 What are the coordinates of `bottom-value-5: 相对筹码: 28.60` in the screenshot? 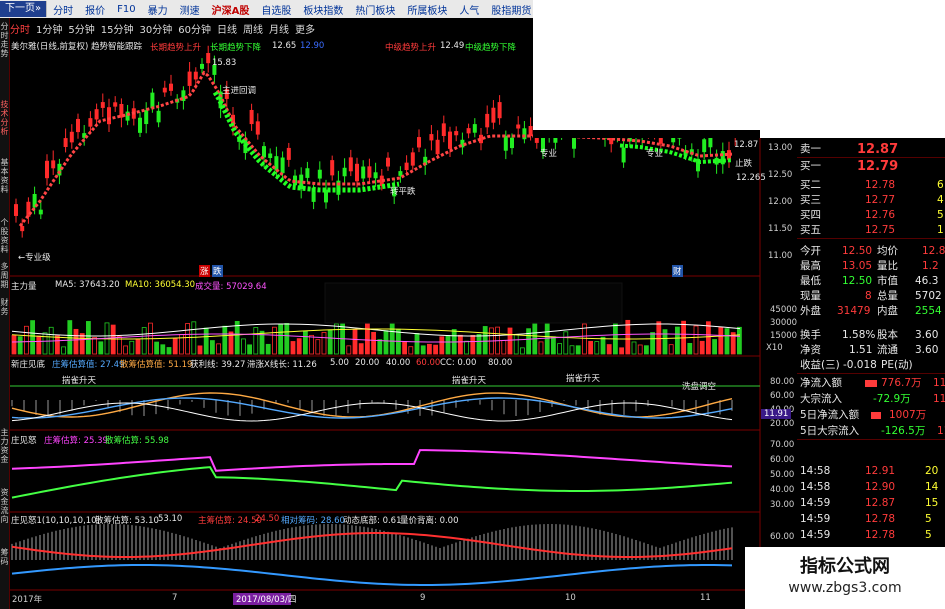 It's located at (313, 521).